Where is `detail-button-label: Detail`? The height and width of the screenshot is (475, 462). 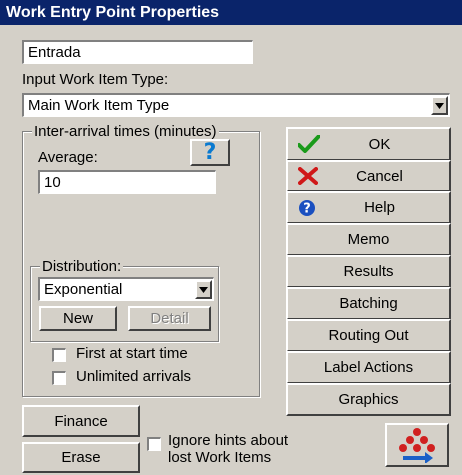 detail-button-label: Detail is located at coordinates (169, 318).